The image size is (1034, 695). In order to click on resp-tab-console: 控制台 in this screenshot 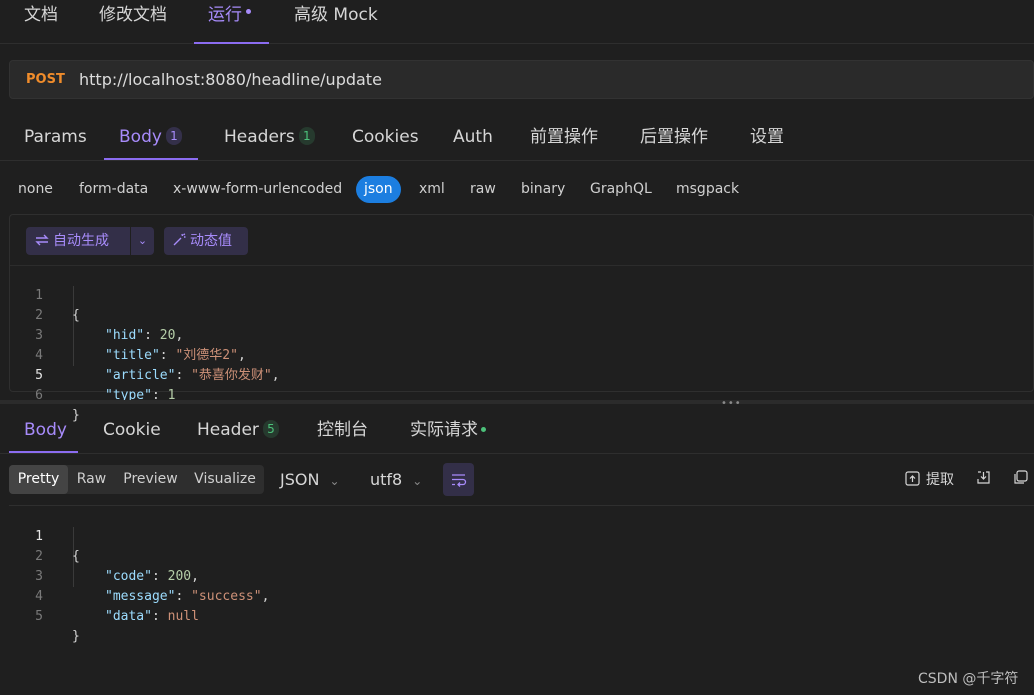, I will do `click(342, 429)`.